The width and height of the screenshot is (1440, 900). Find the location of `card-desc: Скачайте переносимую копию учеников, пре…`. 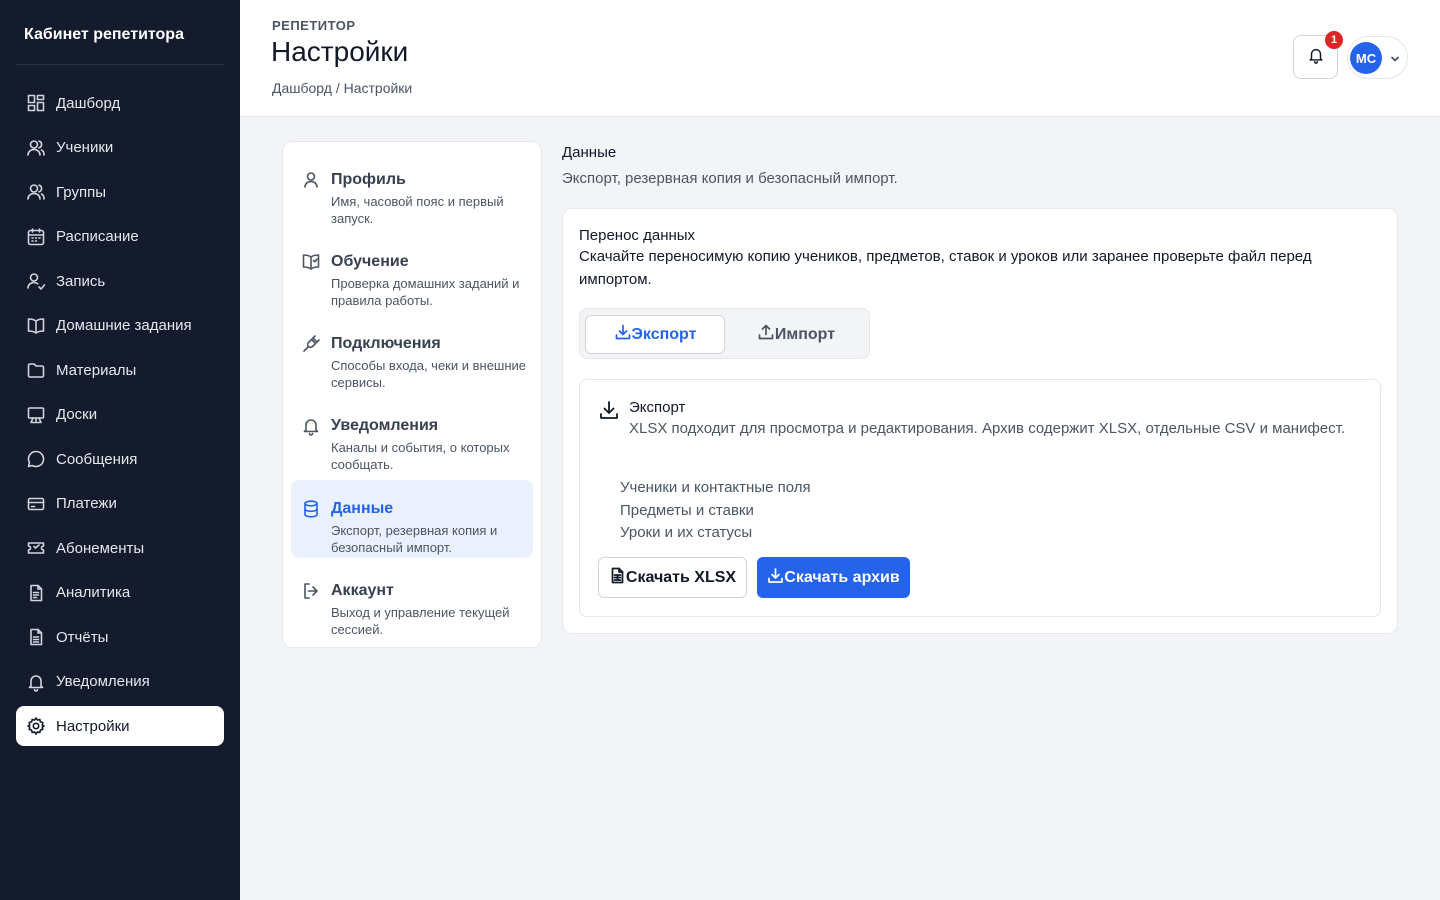

card-desc: Скачайте переносимую копию учеников, пре… is located at coordinates (945, 268).